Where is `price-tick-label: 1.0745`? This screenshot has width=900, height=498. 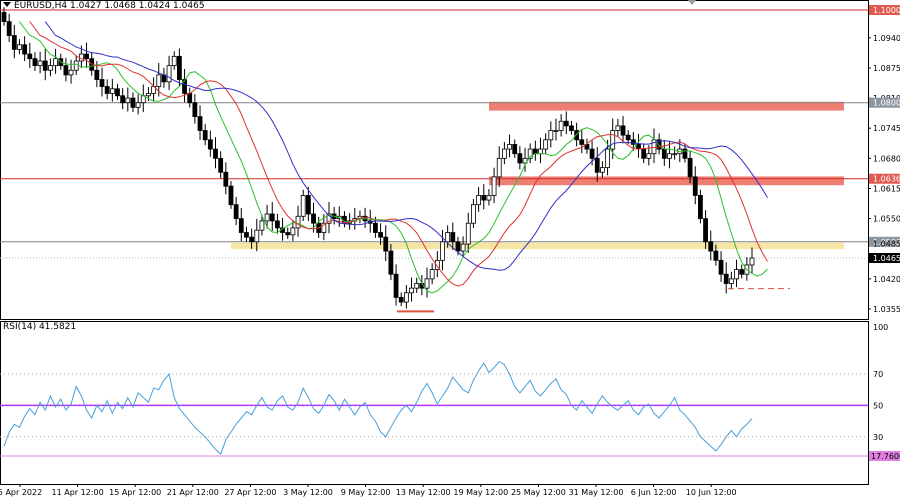
price-tick-label: 1.0745 is located at coordinates (886, 128).